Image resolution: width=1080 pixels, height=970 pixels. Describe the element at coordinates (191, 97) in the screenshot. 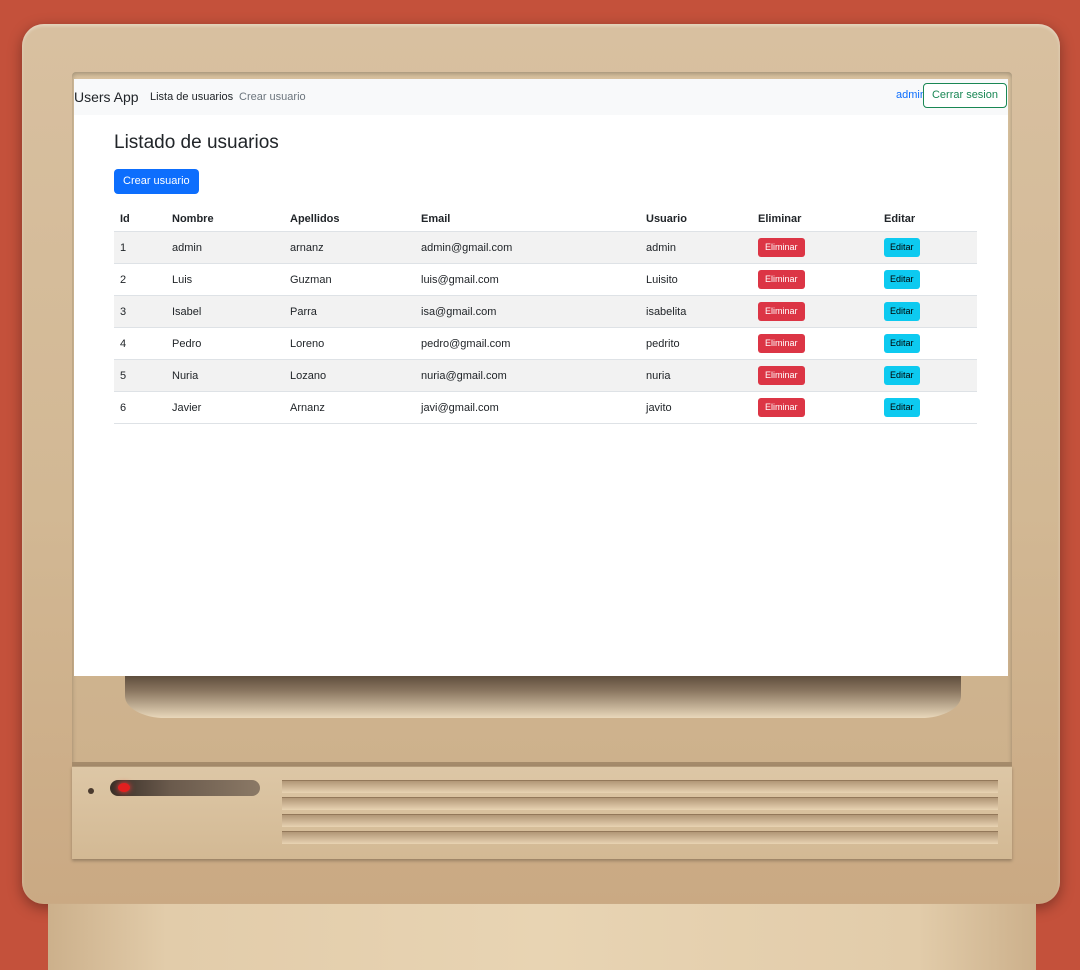

I see `nav-link-lista-usuarios: Lista de usuarios` at that location.